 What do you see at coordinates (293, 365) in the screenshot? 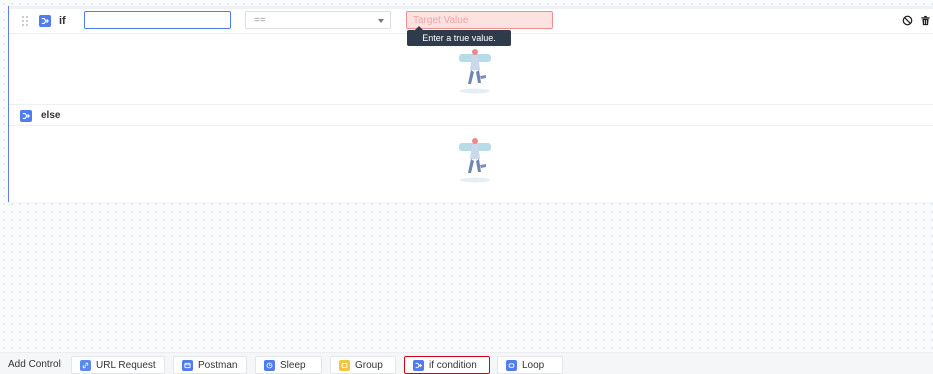
I see `sleep-label: Sleep` at bounding box center [293, 365].